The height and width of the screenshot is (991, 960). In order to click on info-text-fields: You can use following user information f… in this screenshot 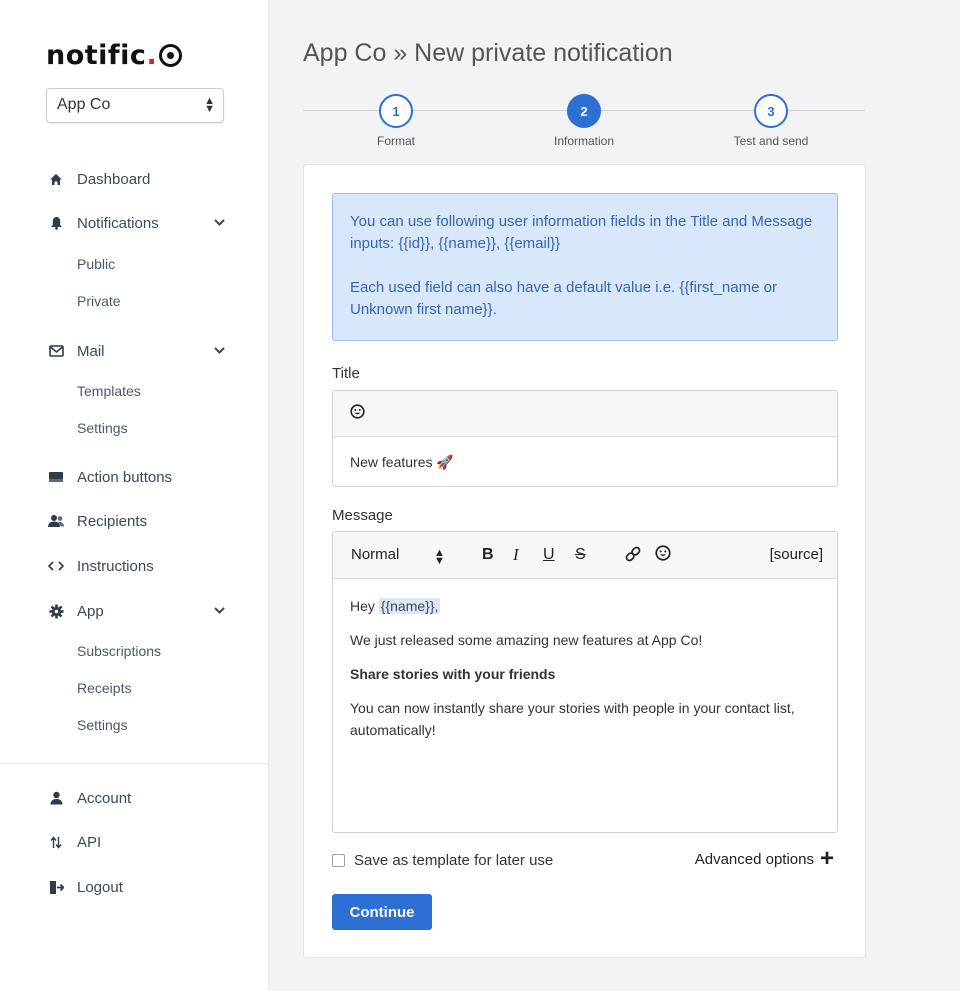, I will do `click(581, 232)`.